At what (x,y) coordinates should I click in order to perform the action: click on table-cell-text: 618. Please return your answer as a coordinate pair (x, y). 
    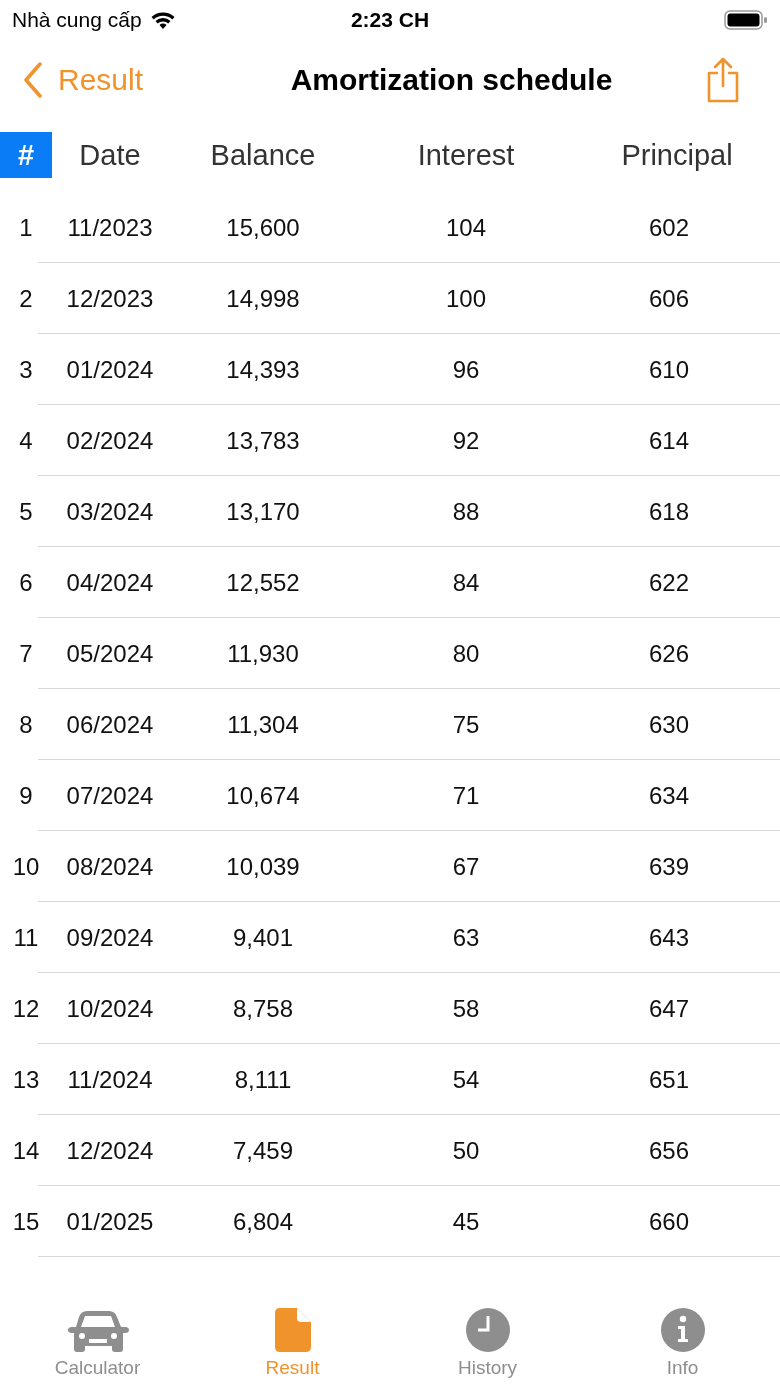
    Looking at the image, I should click on (668, 511).